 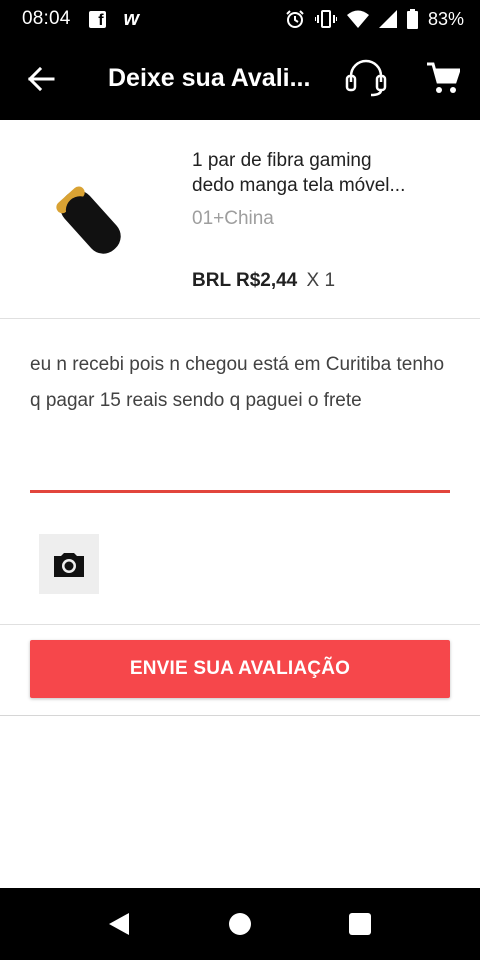 I want to click on camera-icon, so click(x=69, y=565).